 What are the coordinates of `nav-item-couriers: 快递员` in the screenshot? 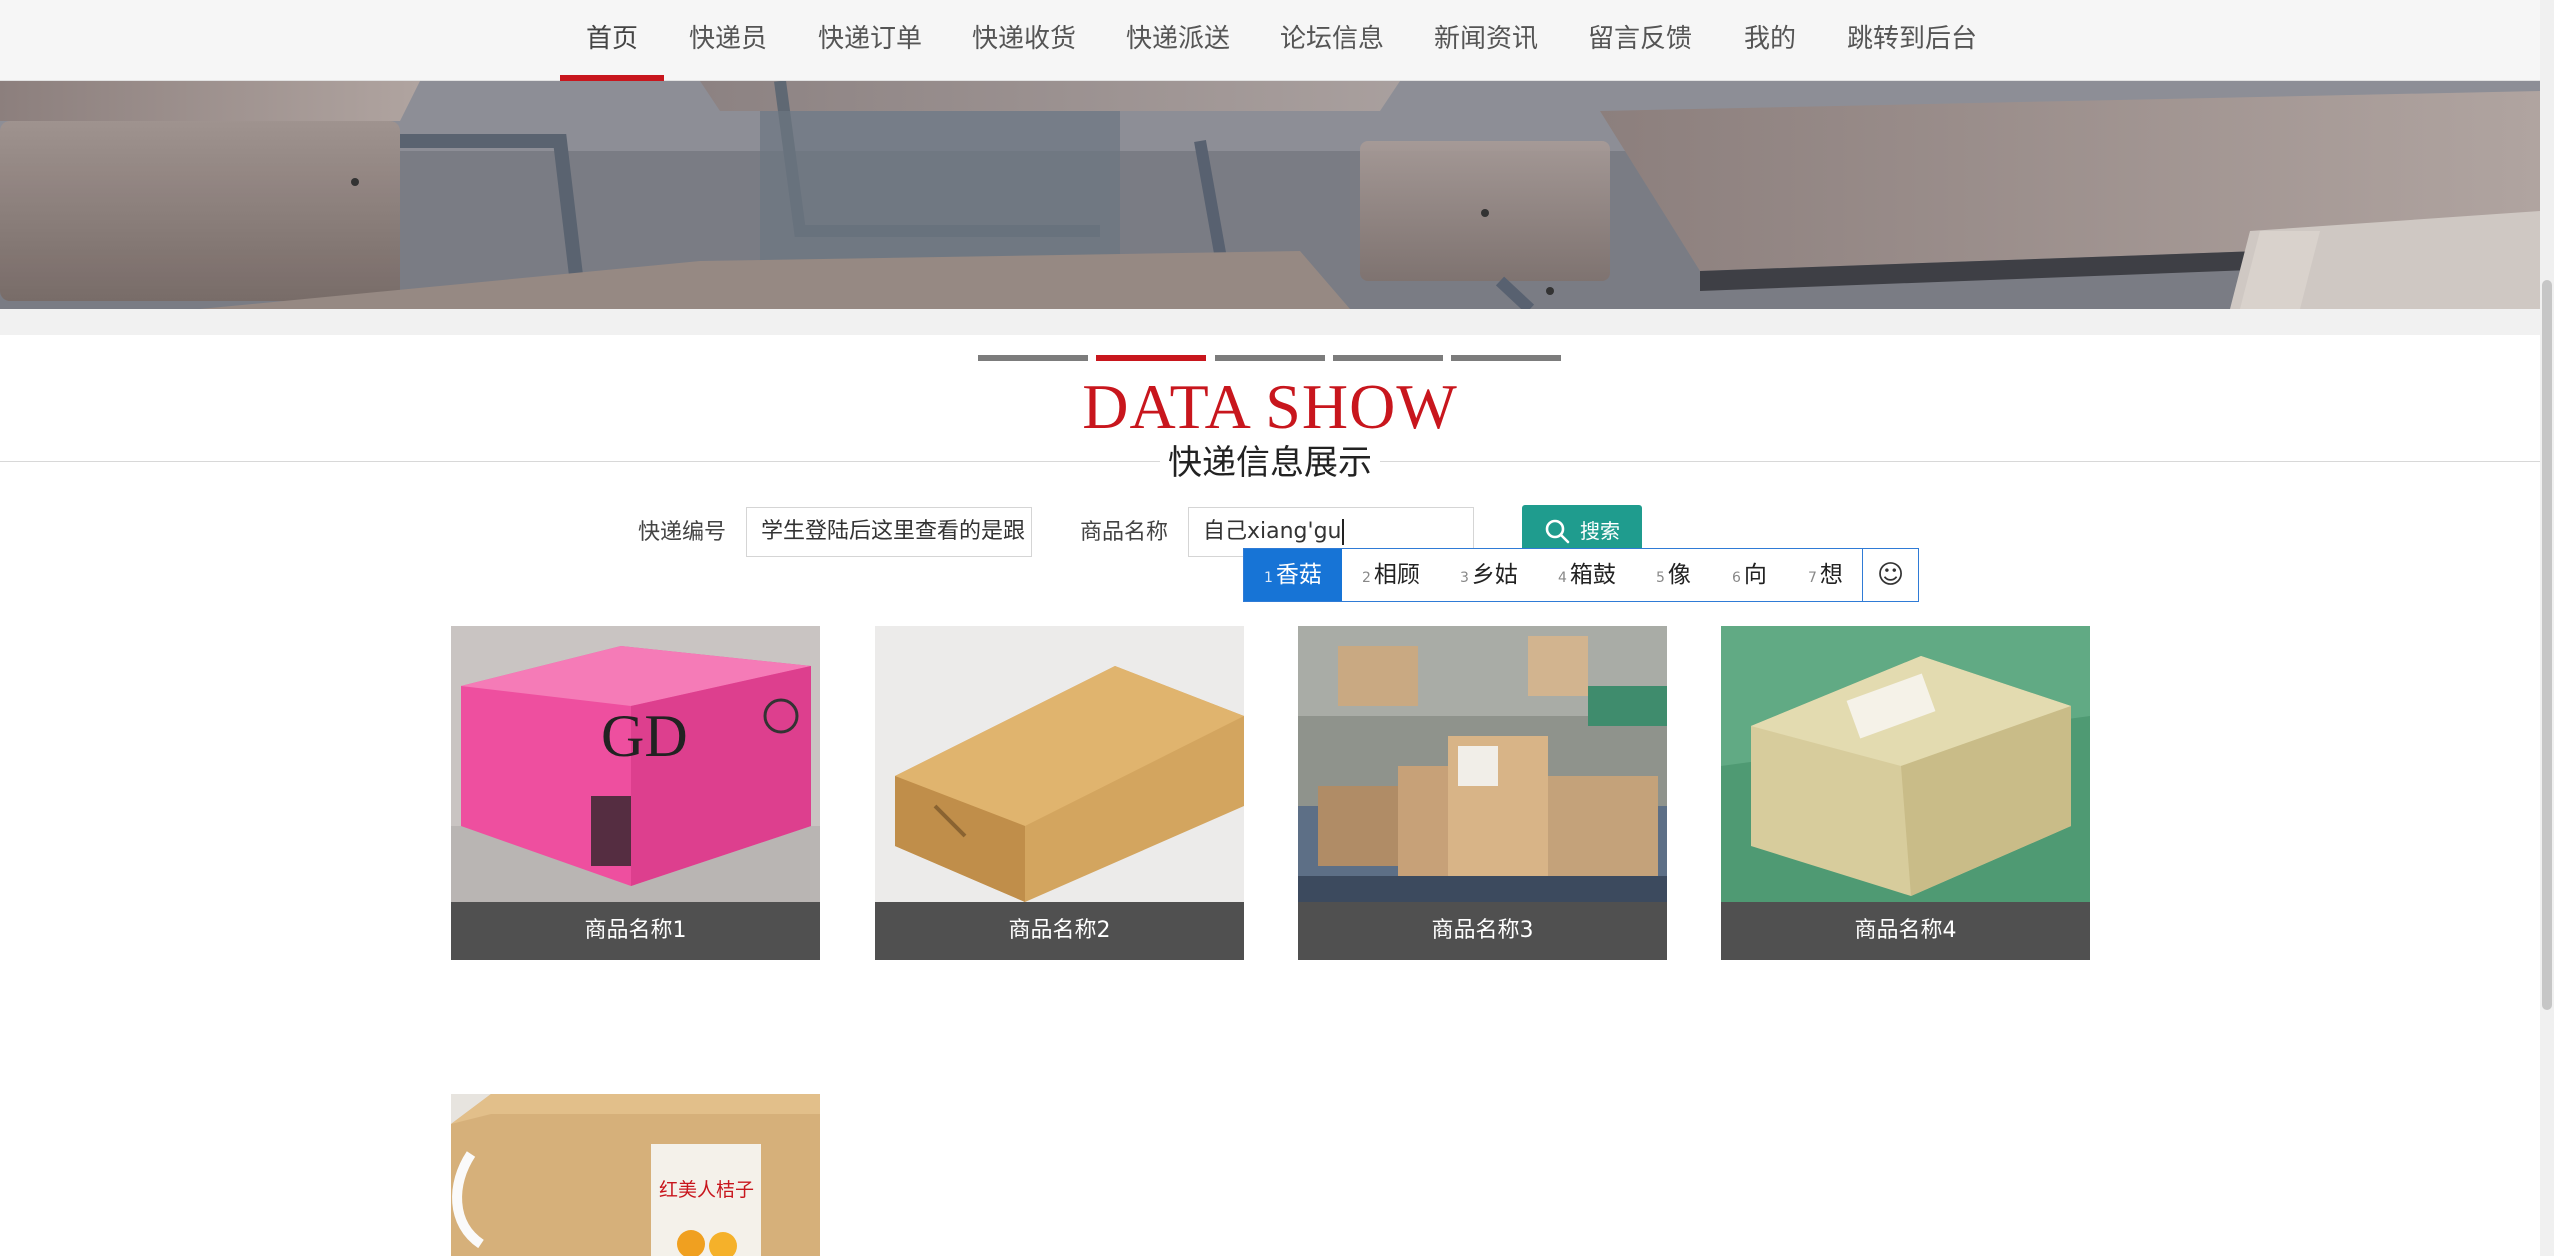 It's located at (728, 40).